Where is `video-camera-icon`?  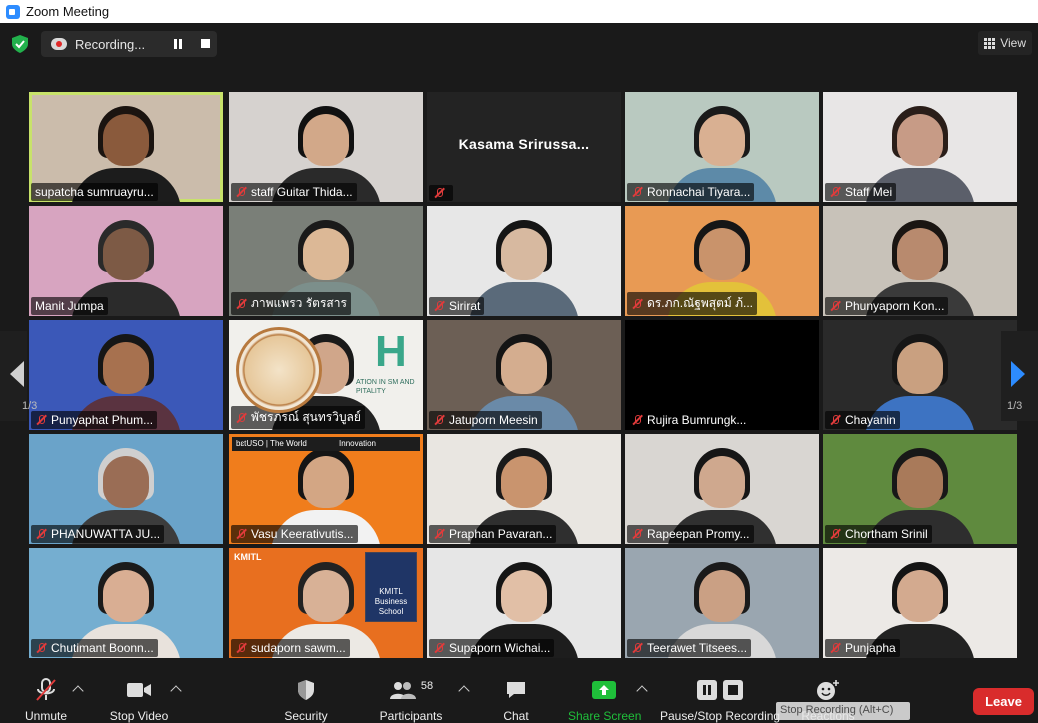 video-camera-icon is located at coordinates (139, 690).